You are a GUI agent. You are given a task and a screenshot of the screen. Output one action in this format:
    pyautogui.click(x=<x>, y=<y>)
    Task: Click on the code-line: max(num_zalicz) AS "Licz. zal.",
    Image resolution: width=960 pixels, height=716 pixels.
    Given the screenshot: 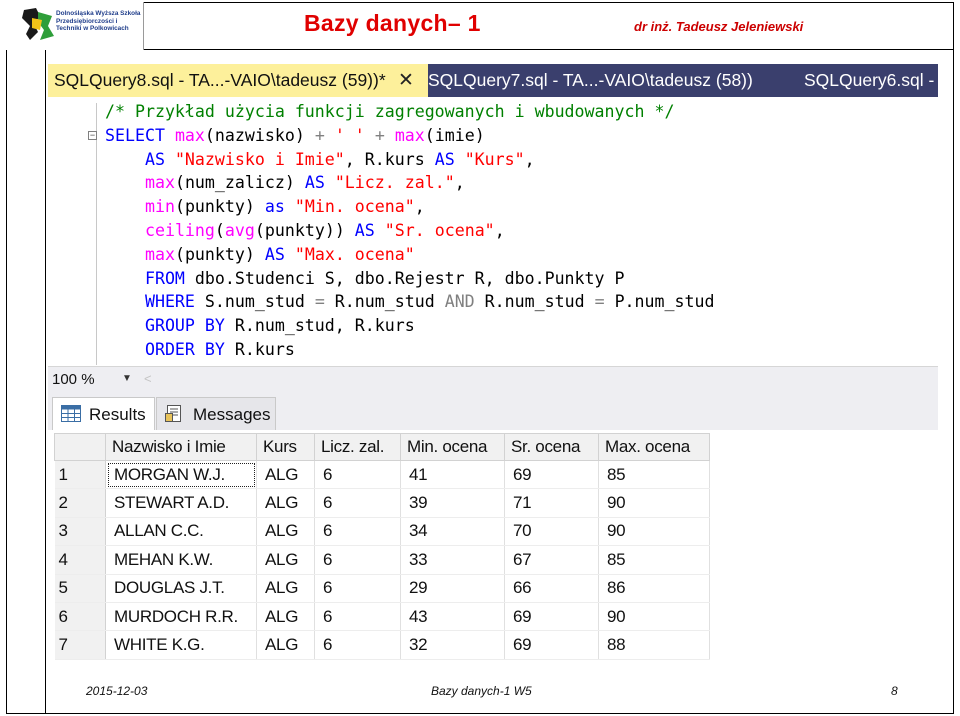 What is the action you would take?
    pyautogui.click(x=285, y=182)
    